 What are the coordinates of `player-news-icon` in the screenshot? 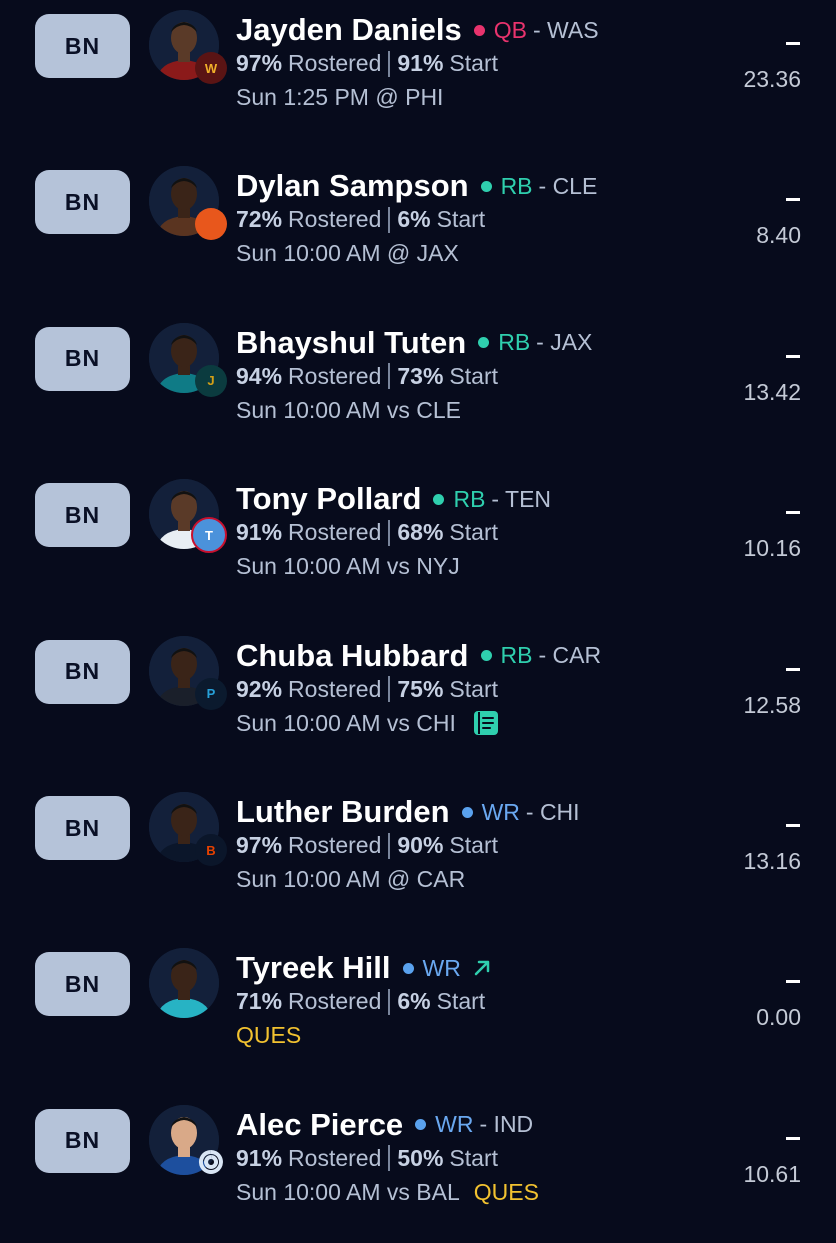 It's located at (486, 723).